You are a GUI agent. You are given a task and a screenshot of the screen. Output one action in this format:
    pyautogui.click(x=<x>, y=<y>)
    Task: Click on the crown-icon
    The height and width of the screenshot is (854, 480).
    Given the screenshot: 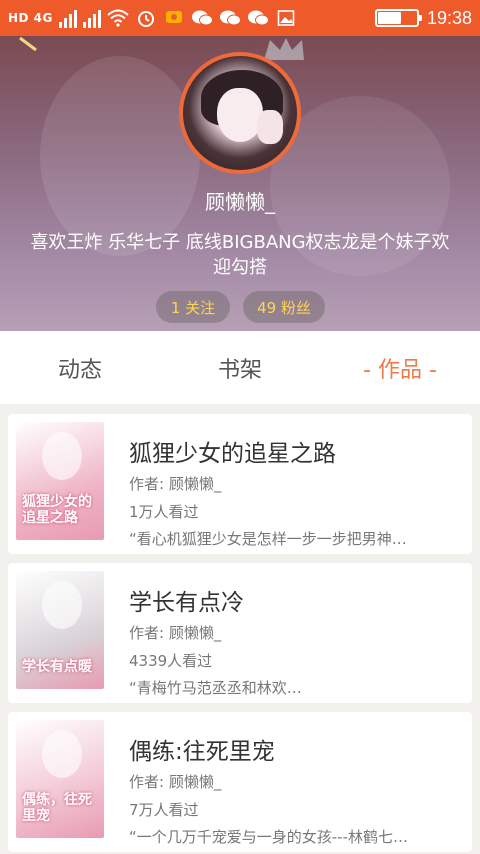 What is the action you would take?
    pyautogui.click(x=284, y=49)
    